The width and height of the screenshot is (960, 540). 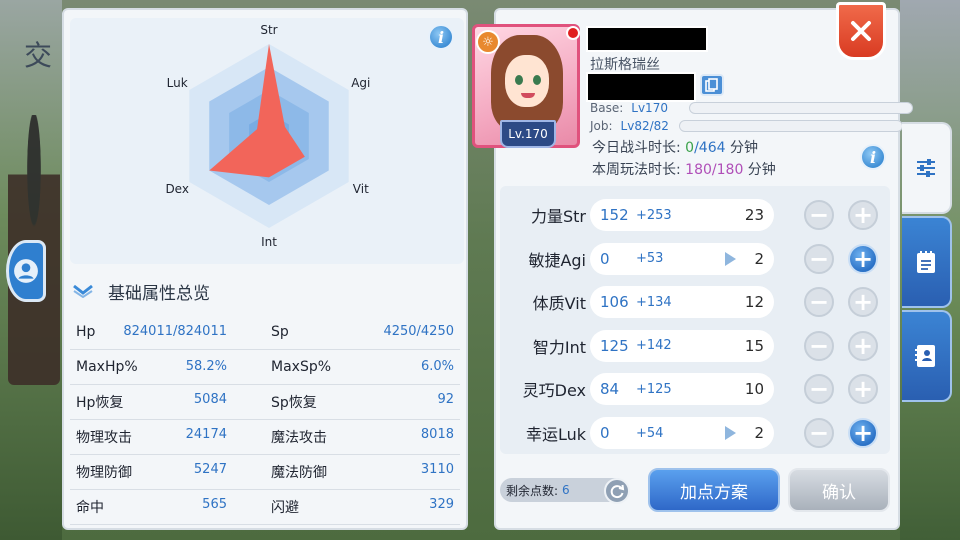 I want to click on stat-cell: Sp 4250/4250, so click(x=362, y=332).